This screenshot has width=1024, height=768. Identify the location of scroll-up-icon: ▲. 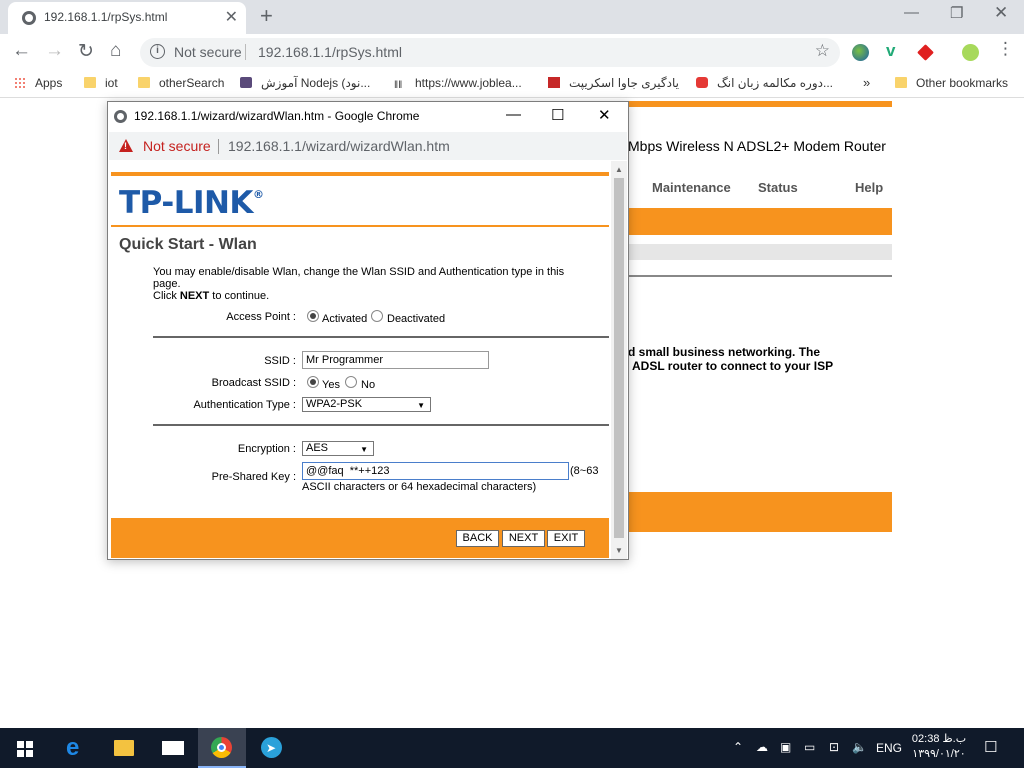
(619, 169).